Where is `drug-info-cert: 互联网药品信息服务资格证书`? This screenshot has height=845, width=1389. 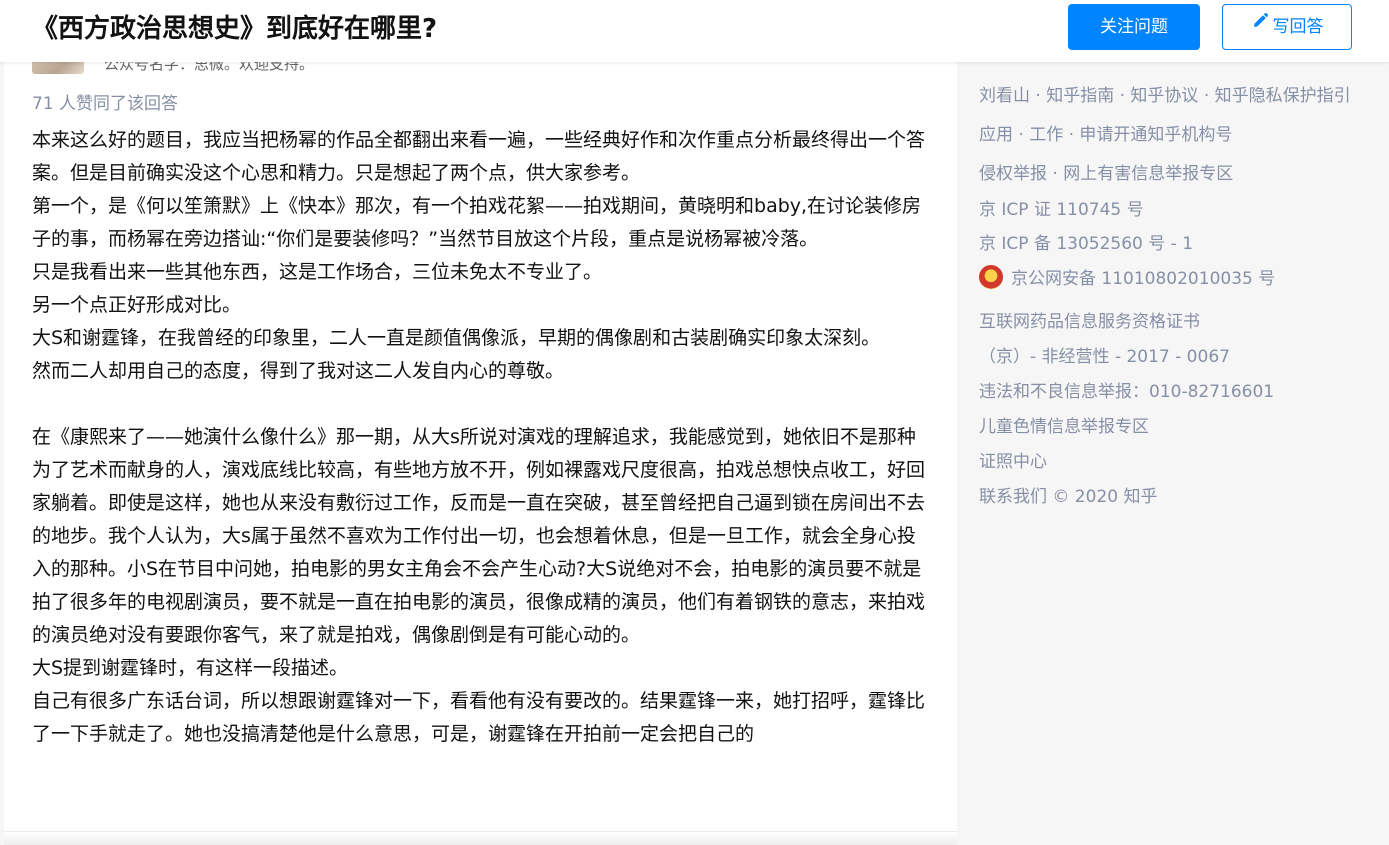 drug-info-cert: 互联网药品信息服务资格证书 is located at coordinates (1089, 322).